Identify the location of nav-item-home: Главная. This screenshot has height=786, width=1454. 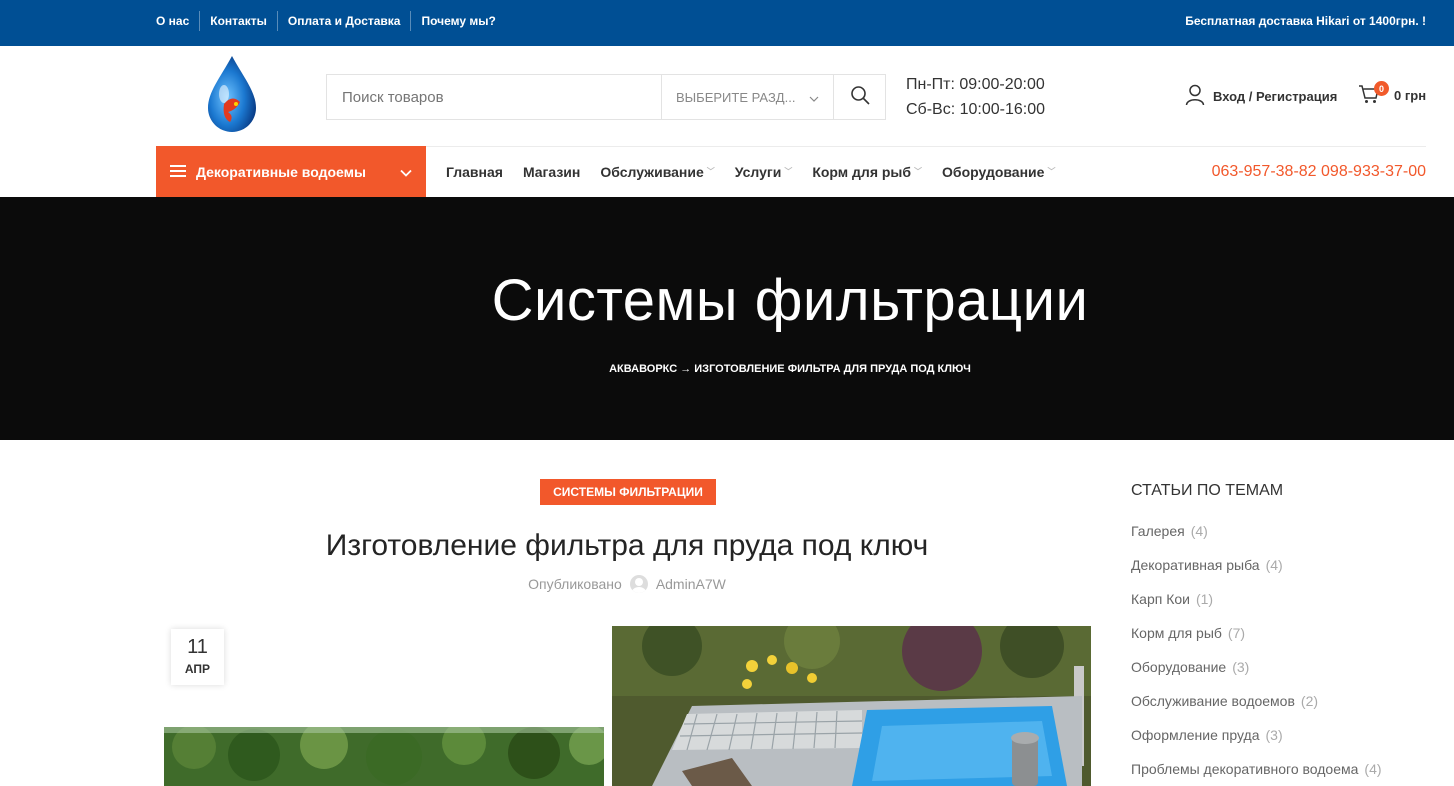
(474, 172).